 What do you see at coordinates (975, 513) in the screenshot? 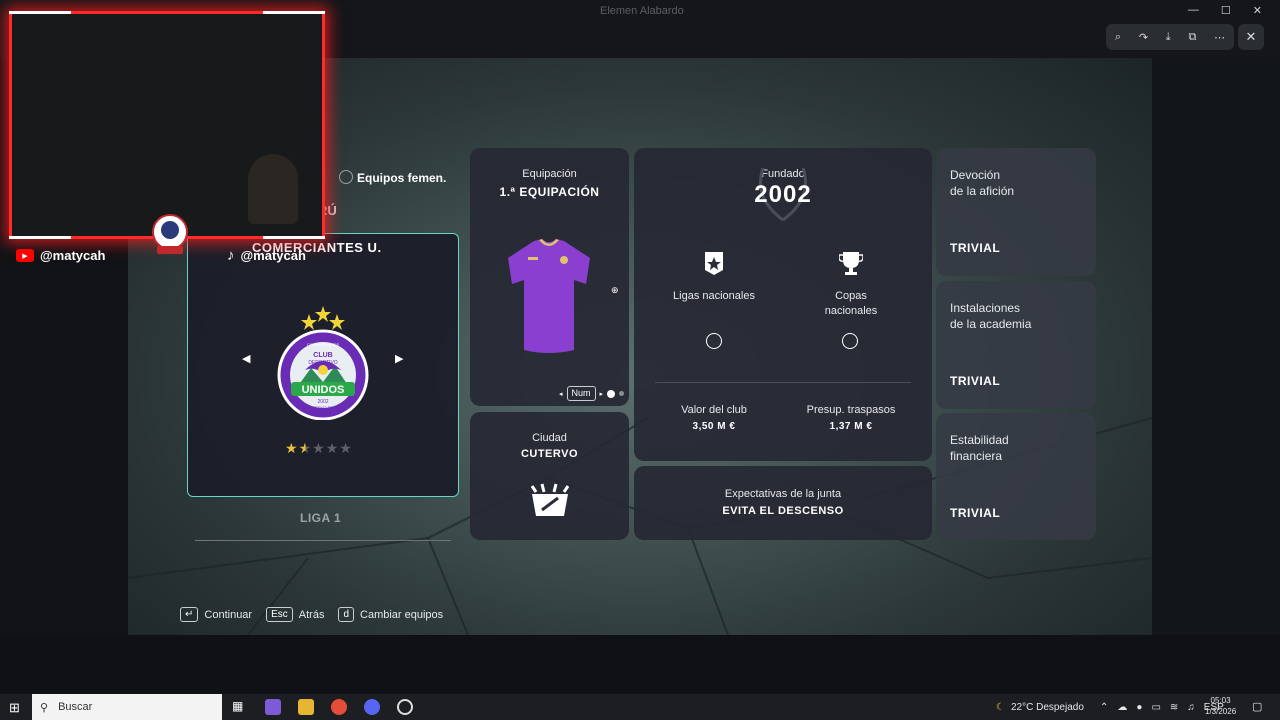
I see `financial-value: TRIVIAL` at bounding box center [975, 513].